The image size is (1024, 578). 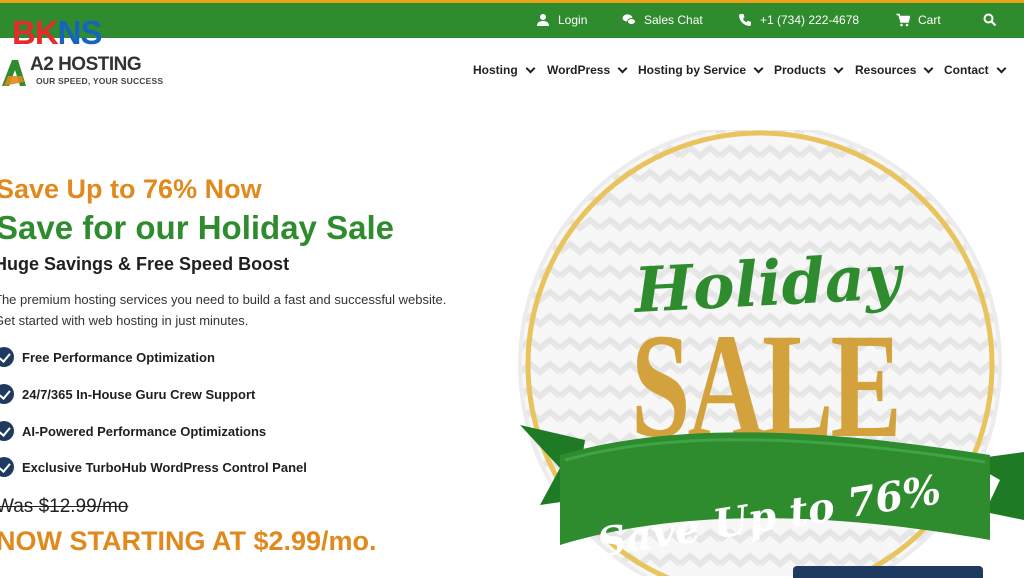 What do you see at coordinates (64, 506) in the screenshot?
I see `original-price: Was $12.99/mo` at bounding box center [64, 506].